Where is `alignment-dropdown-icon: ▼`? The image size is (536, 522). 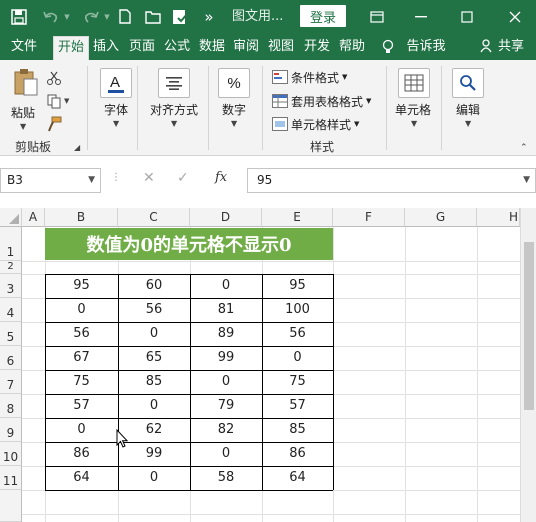
alignment-dropdown-icon: ▼ is located at coordinates (174, 123).